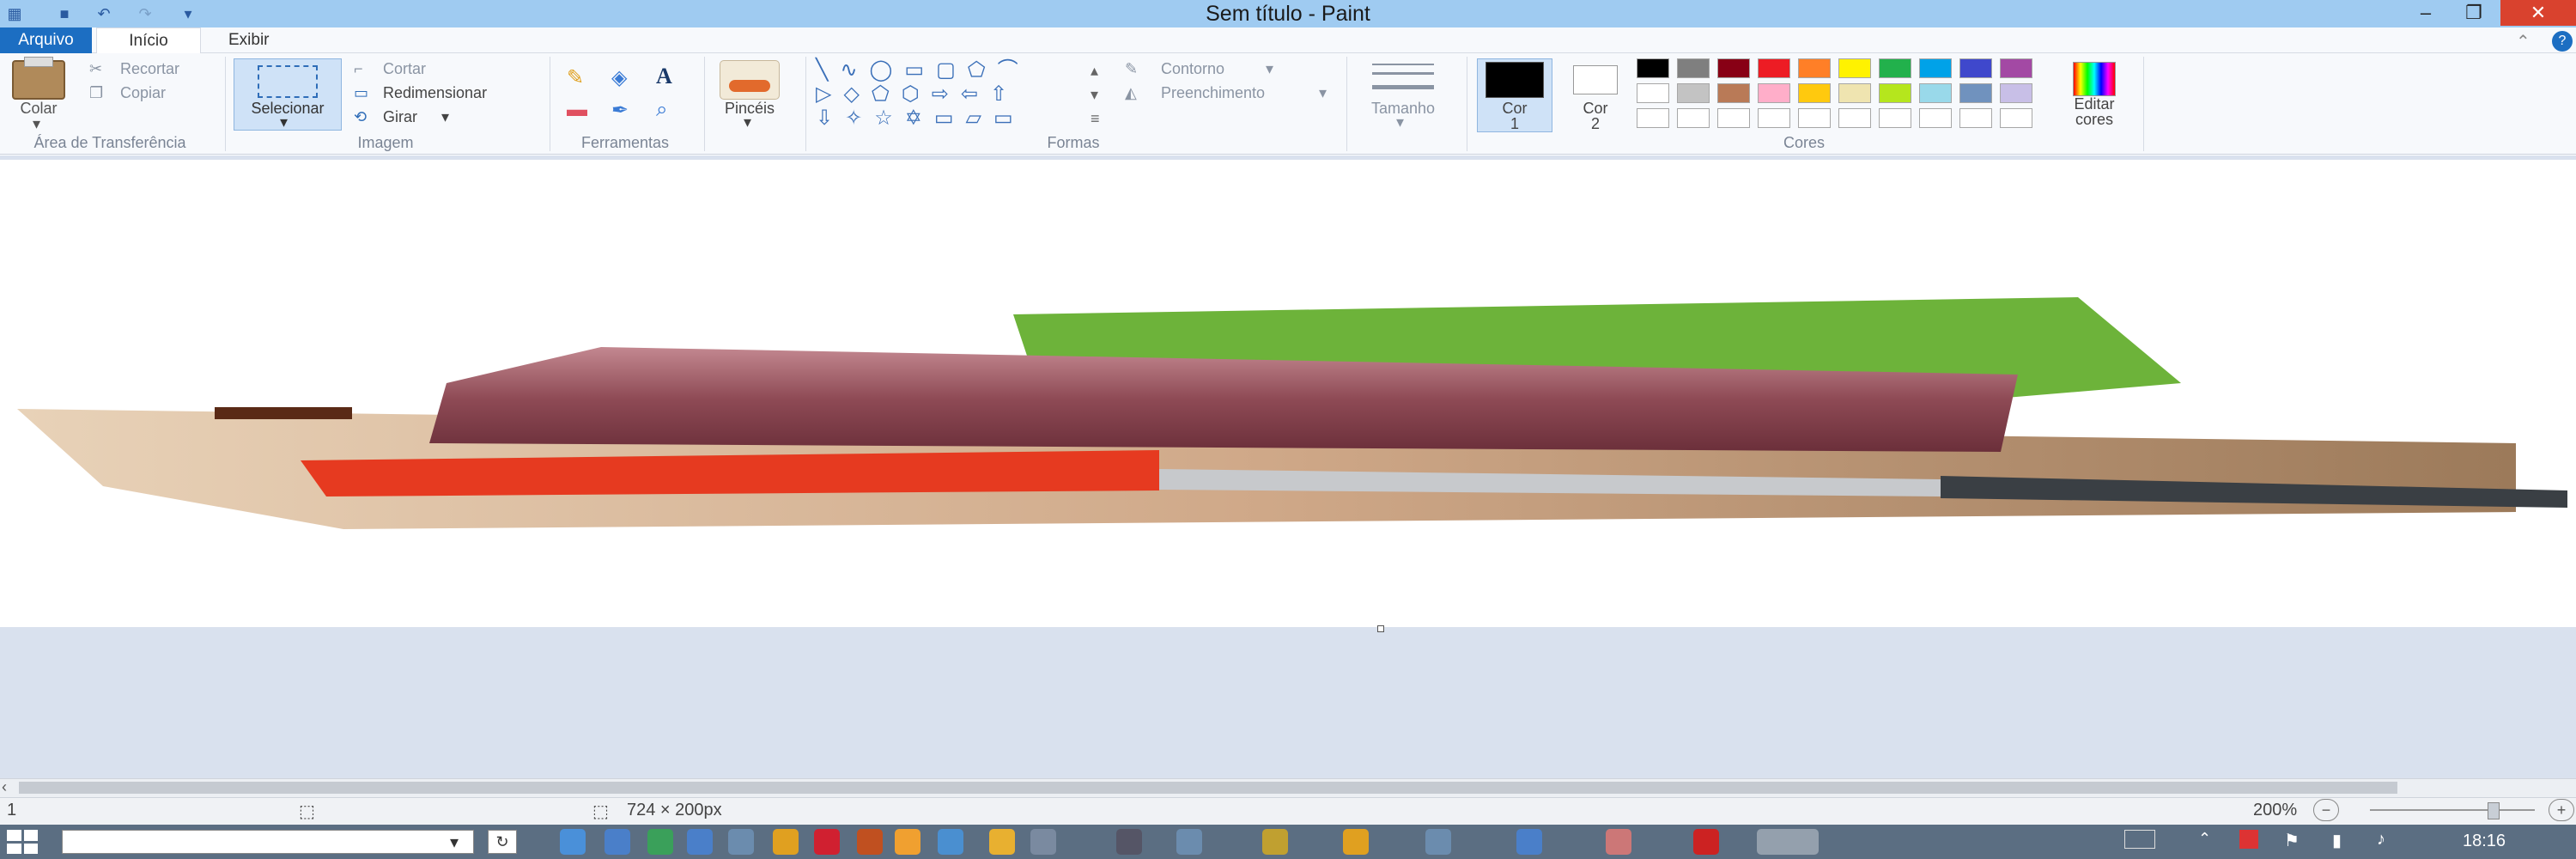 This screenshot has width=2576, height=859. What do you see at coordinates (1400, 122) in the screenshot?
I see `size-dropdown-icon: ▾` at bounding box center [1400, 122].